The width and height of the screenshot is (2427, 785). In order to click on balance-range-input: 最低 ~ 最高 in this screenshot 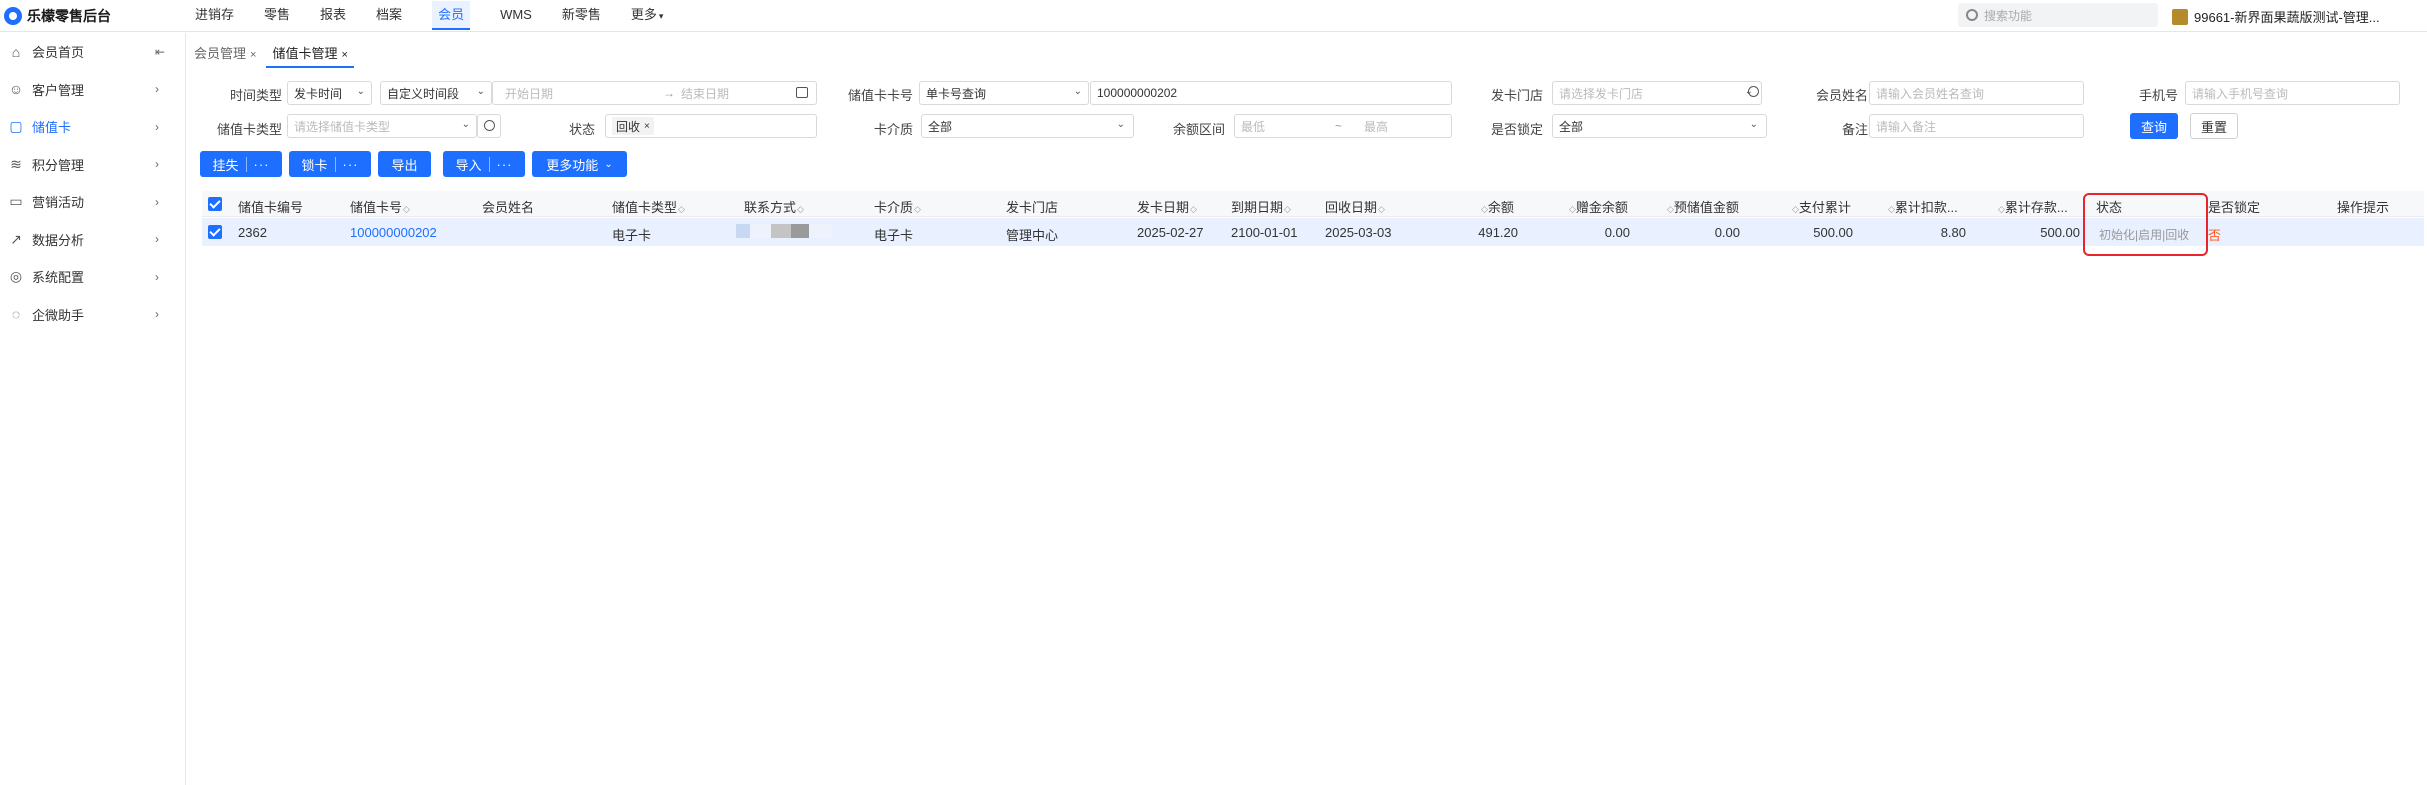, I will do `click(1343, 126)`.